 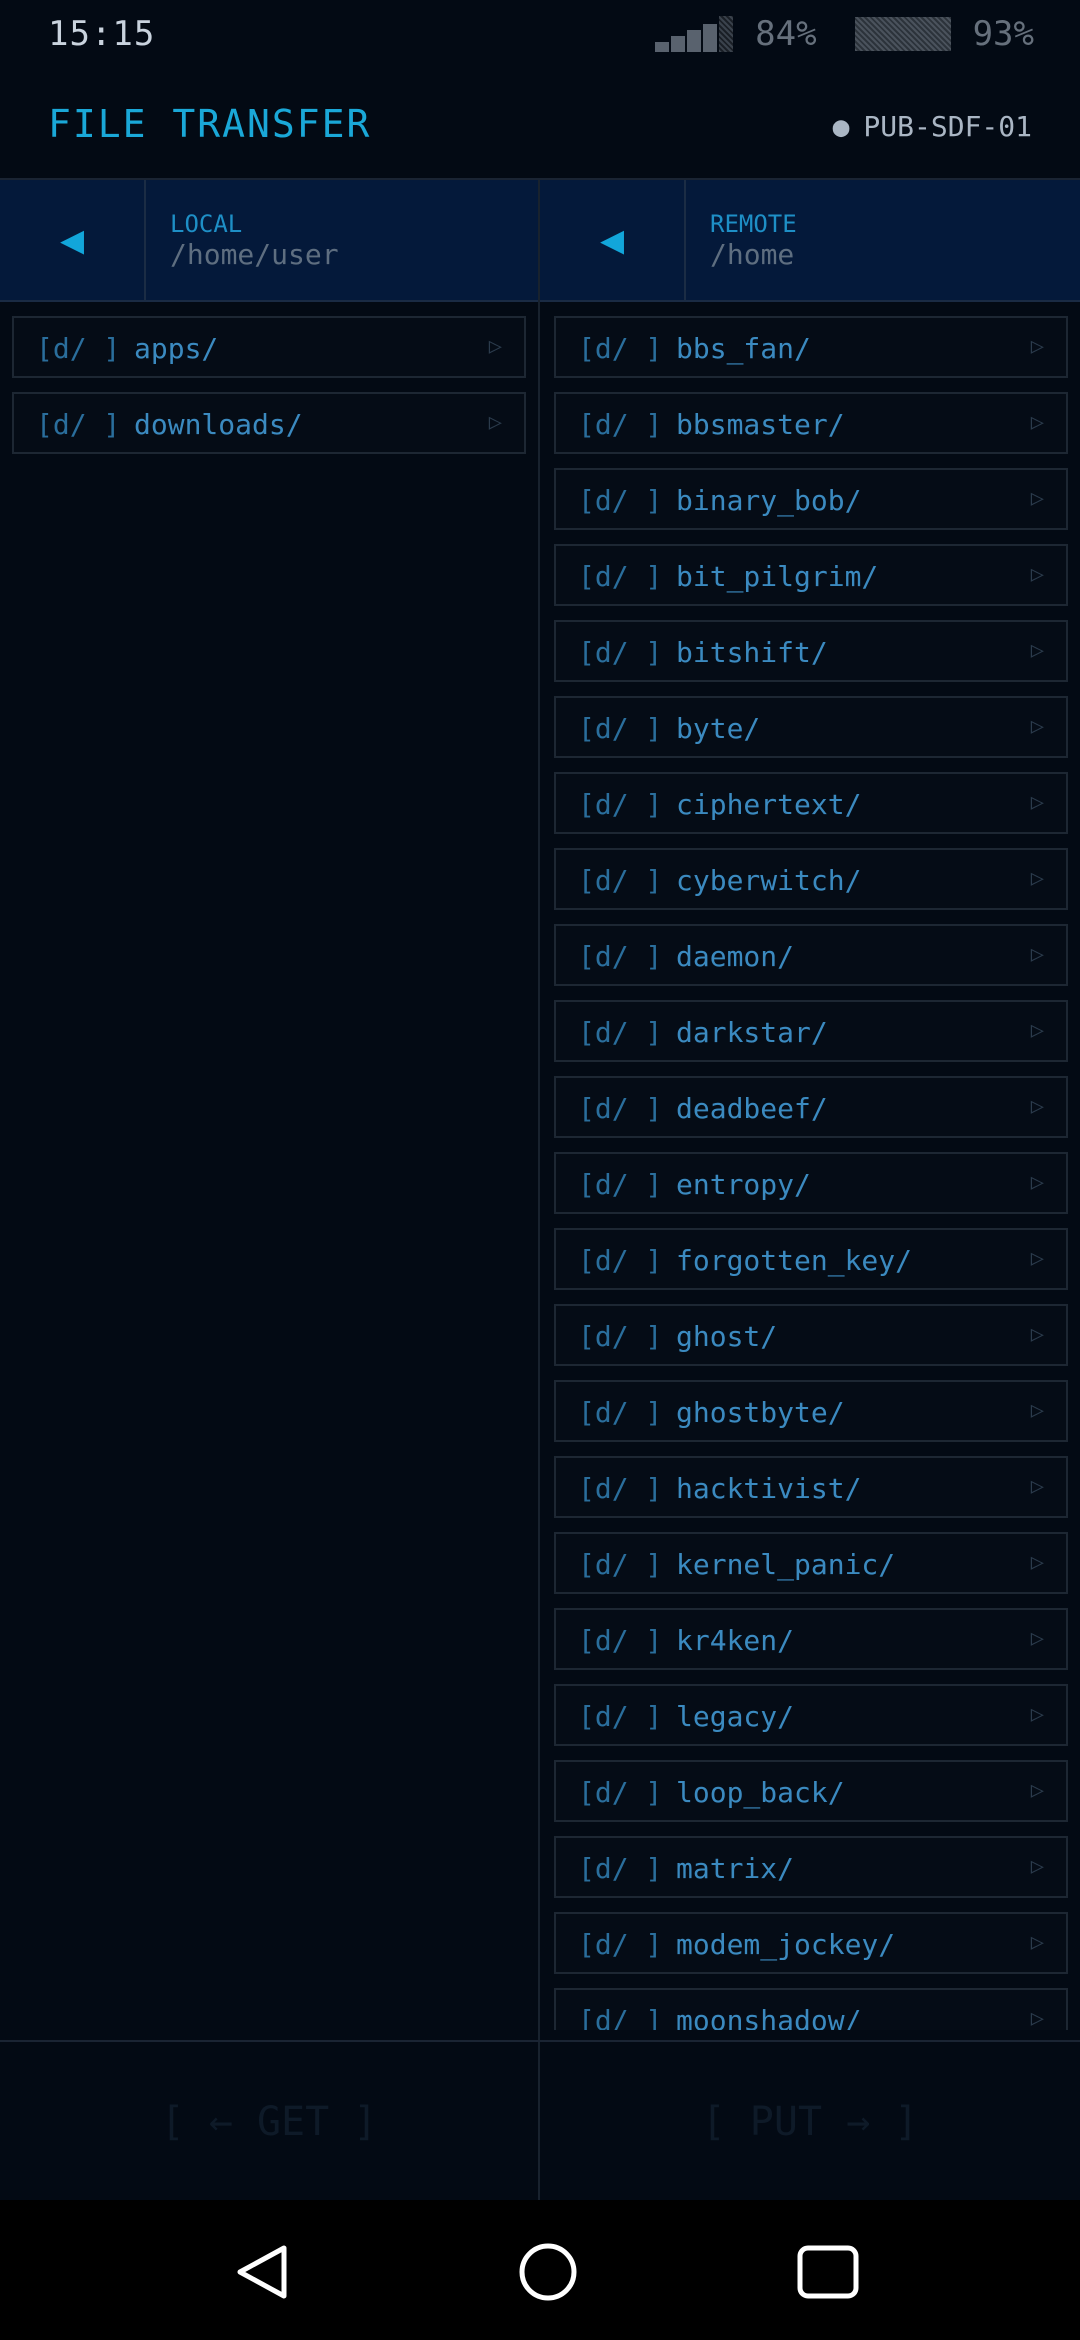 What do you see at coordinates (947, 126) in the screenshot?
I see `server-name: PUB-SDF-01` at bounding box center [947, 126].